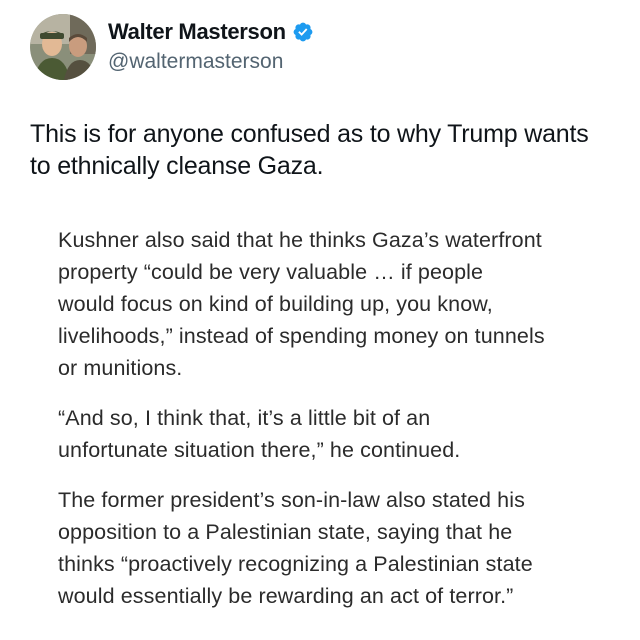 Image resolution: width=640 pixels, height=640 pixels. What do you see at coordinates (197, 32) in the screenshot?
I see `display-name: Walter Masterson` at bounding box center [197, 32].